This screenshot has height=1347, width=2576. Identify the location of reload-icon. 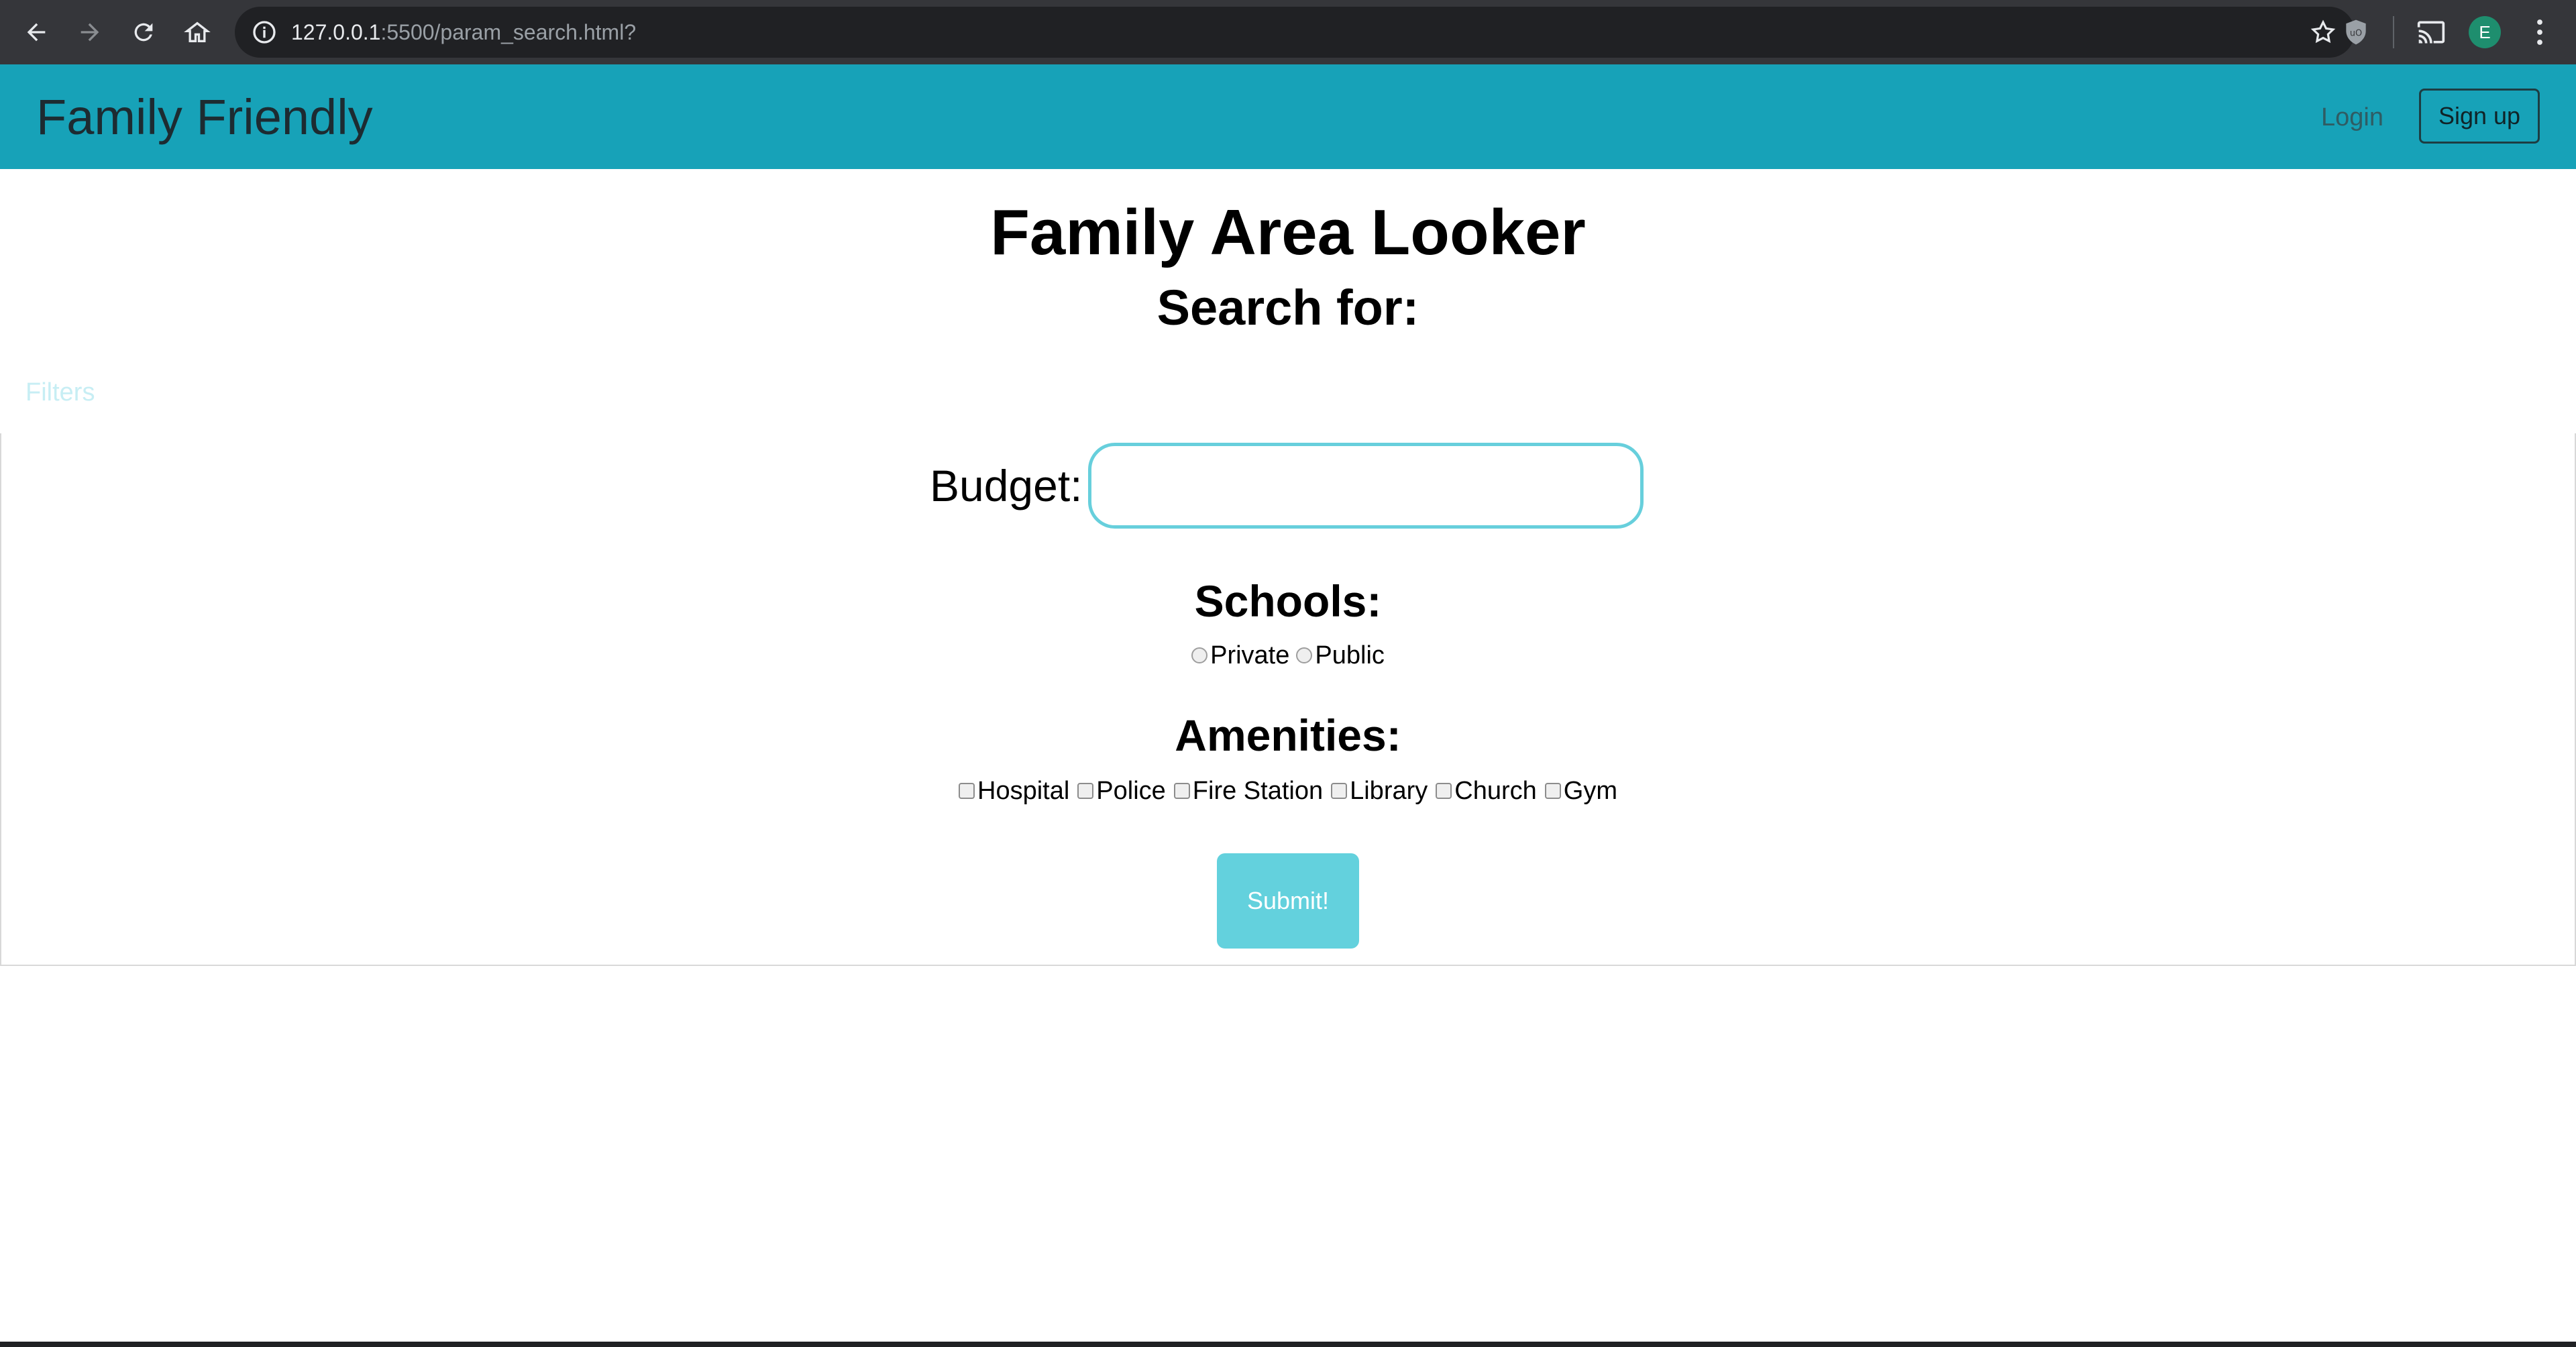
(143, 32).